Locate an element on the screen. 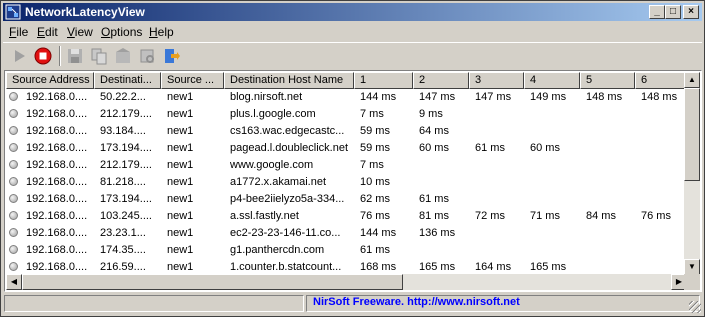  close-icon: × is located at coordinates (691, 11).